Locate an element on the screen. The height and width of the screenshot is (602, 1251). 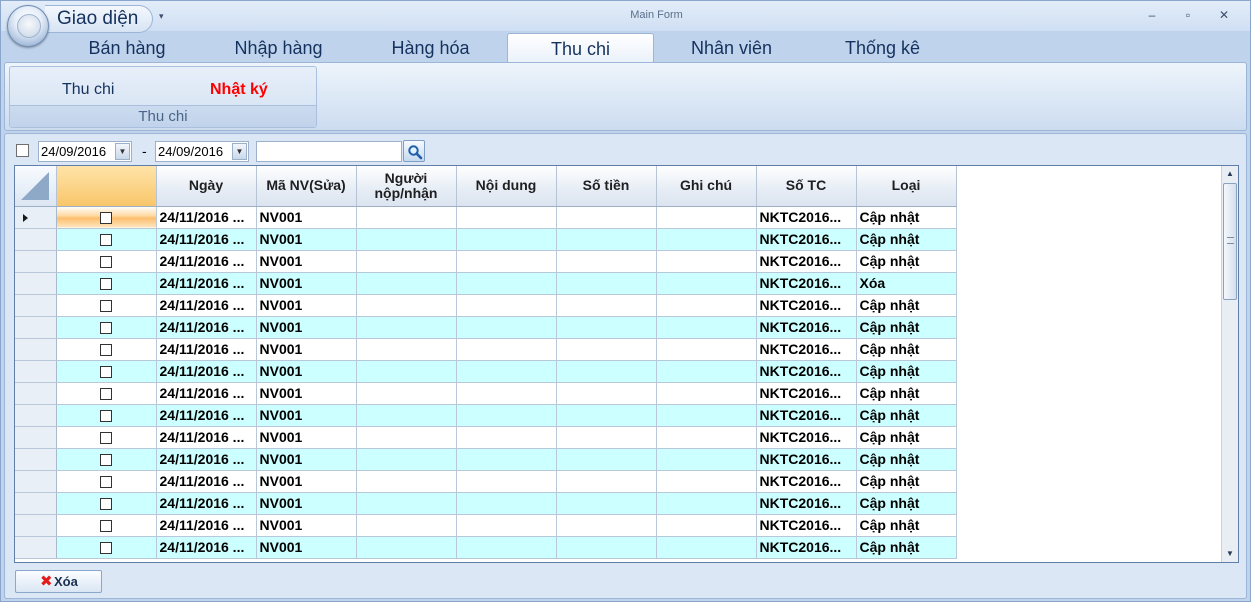
col-header-loai: Loại is located at coordinates (906, 186).